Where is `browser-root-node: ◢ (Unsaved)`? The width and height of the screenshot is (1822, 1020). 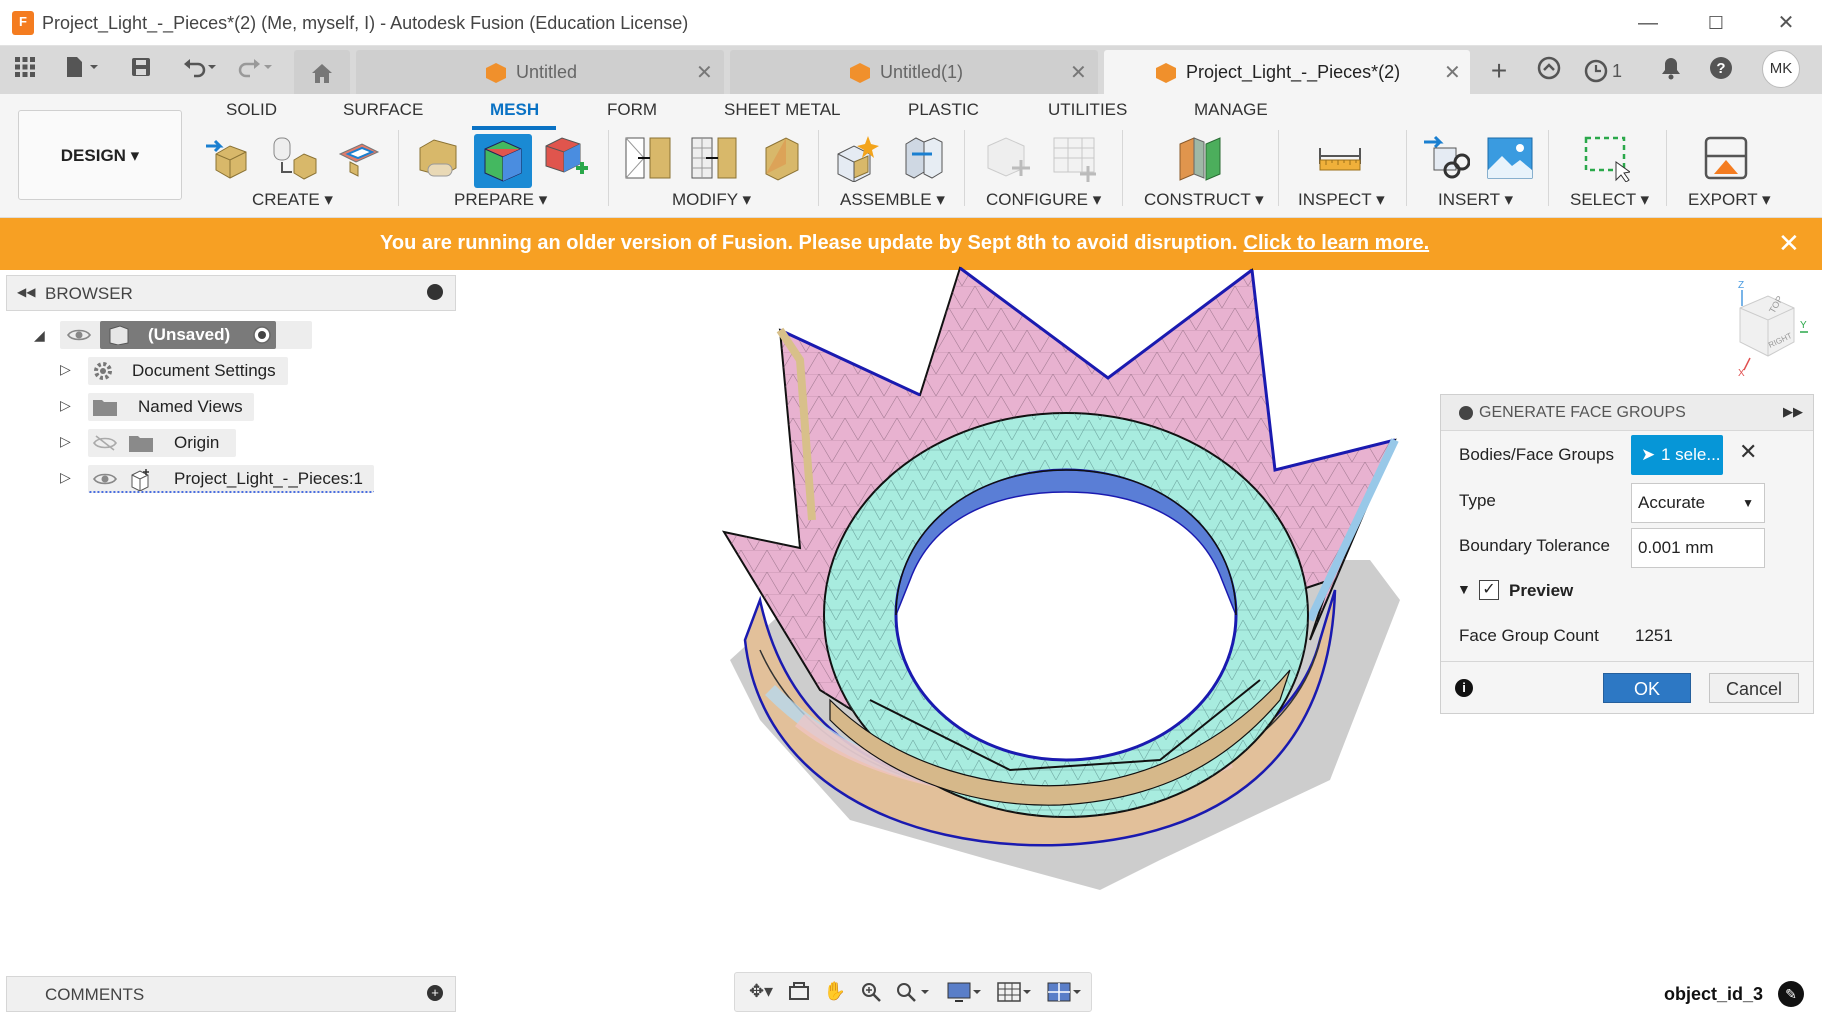 browser-root-node: ◢ (Unsaved) is located at coordinates (171, 335).